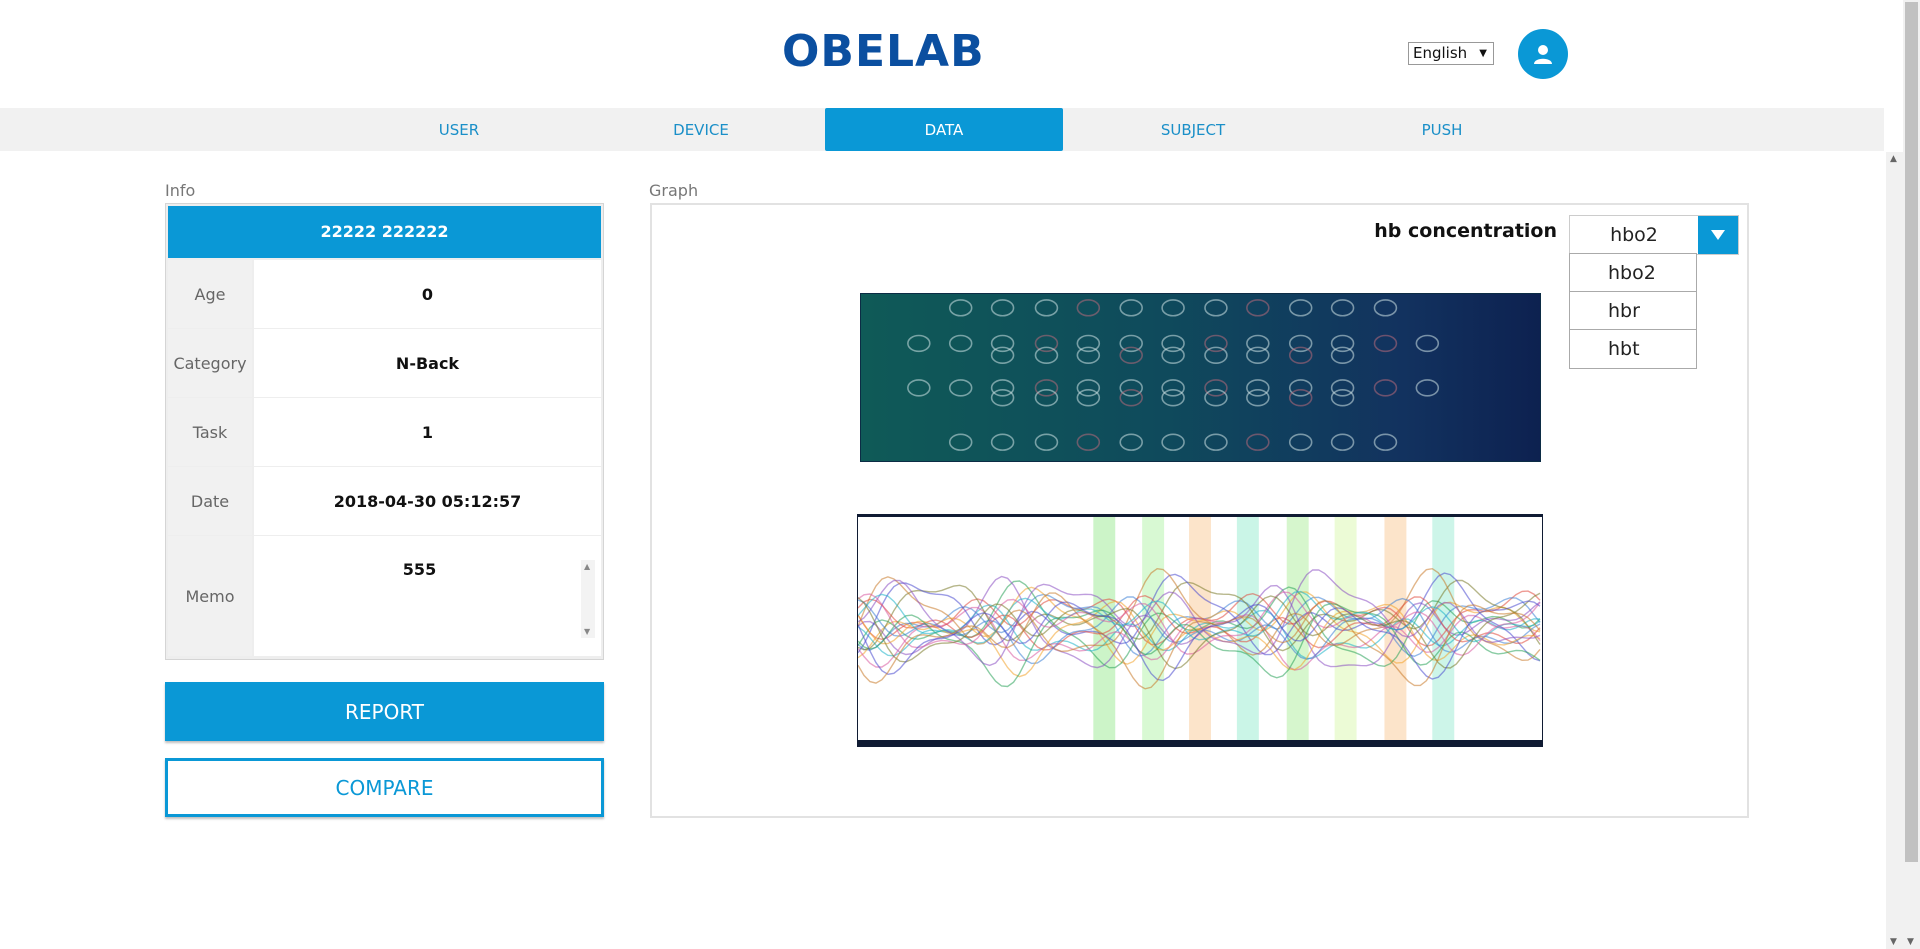 This screenshot has height=949, width=1920. I want to click on graph-section-label: Graph, so click(674, 190).